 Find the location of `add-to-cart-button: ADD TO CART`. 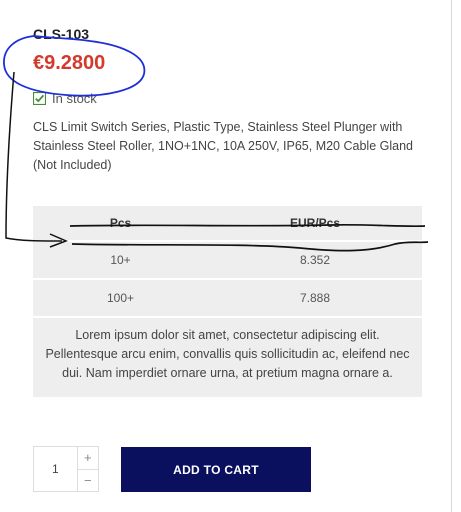

add-to-cart-button: ADD TO CART is located at coordinates (216, 469).